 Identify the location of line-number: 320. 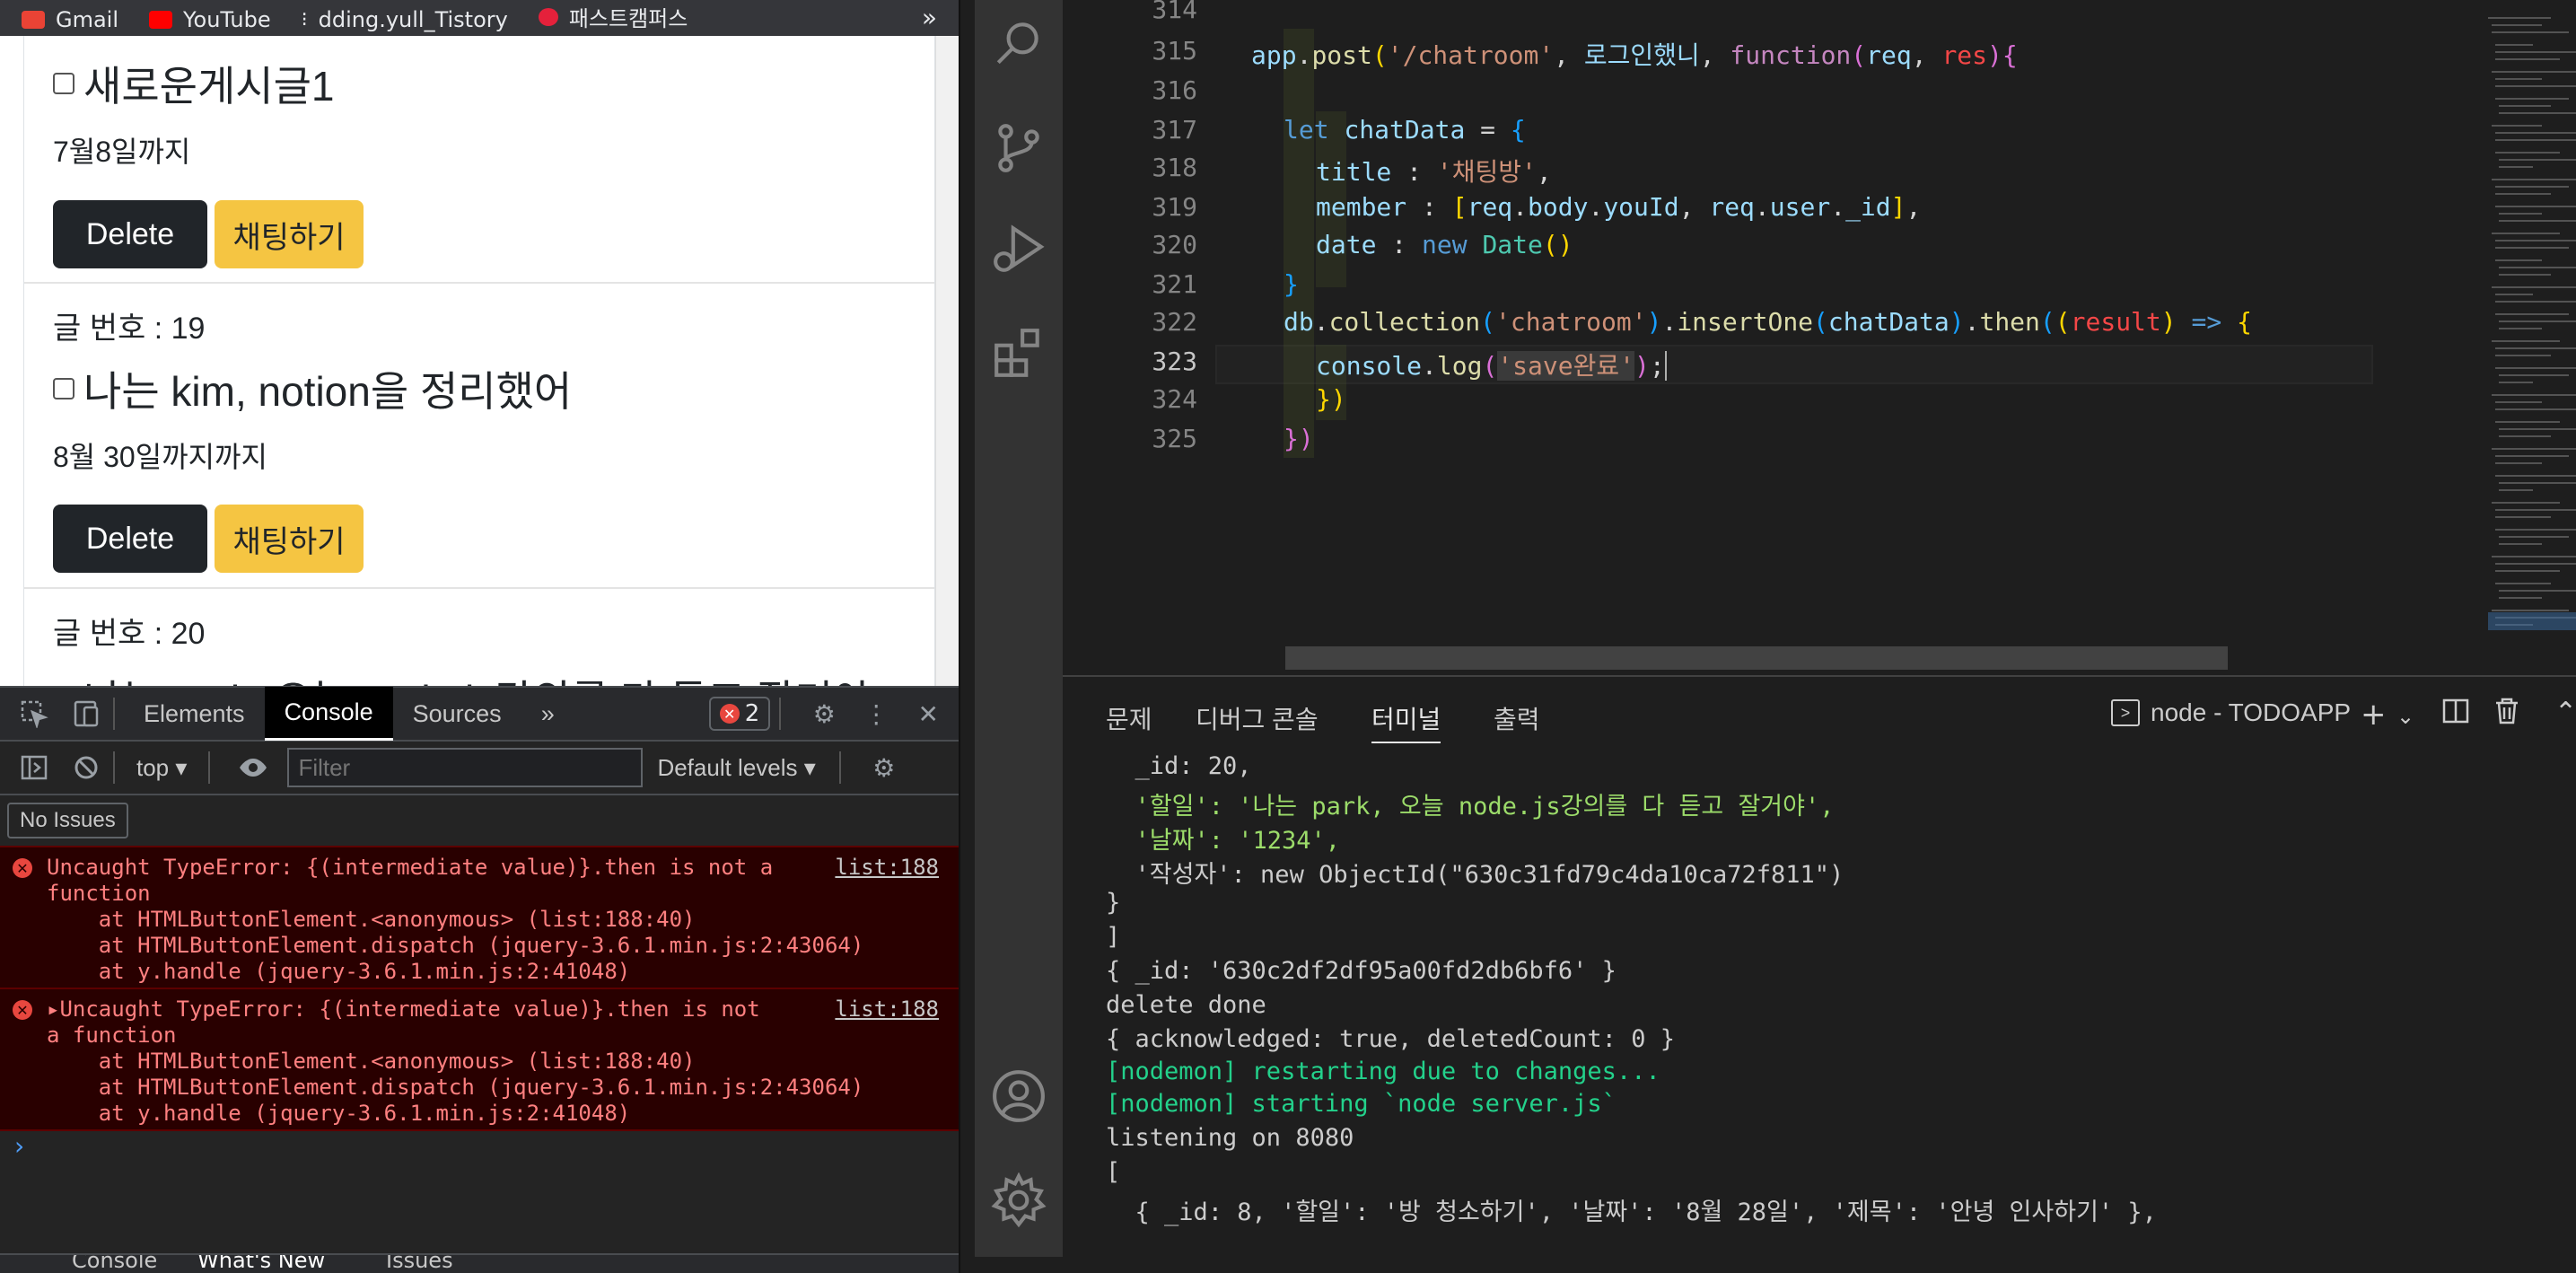
(1174, 244).